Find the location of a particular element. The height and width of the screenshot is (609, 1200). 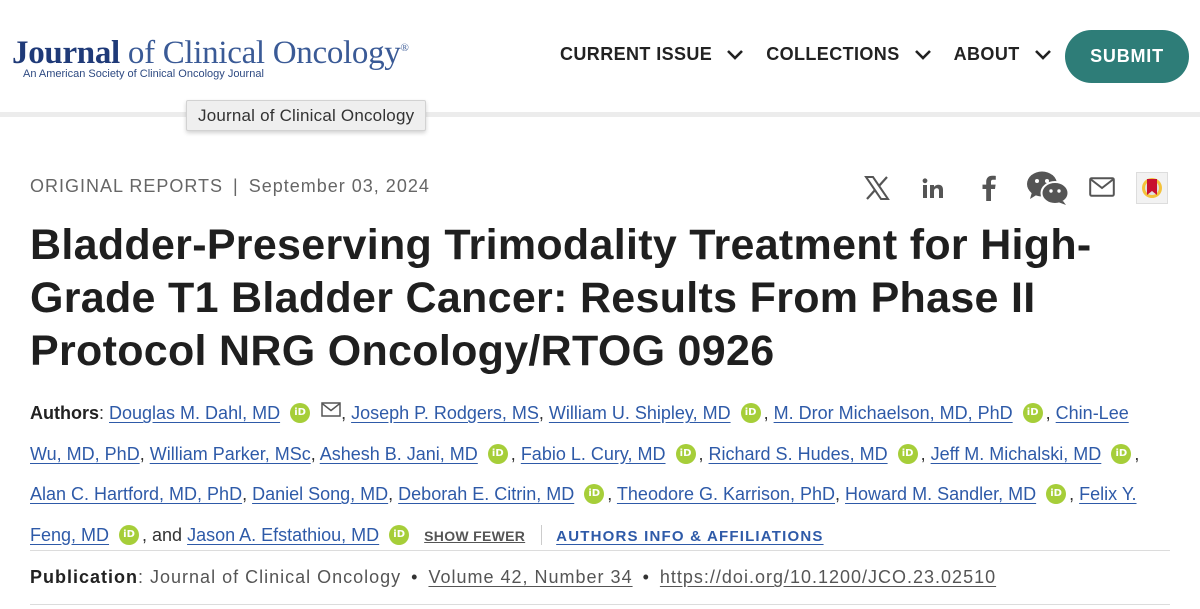

logo-title: Journal of Clinical Oncology® is located at coordinates (210, 53).